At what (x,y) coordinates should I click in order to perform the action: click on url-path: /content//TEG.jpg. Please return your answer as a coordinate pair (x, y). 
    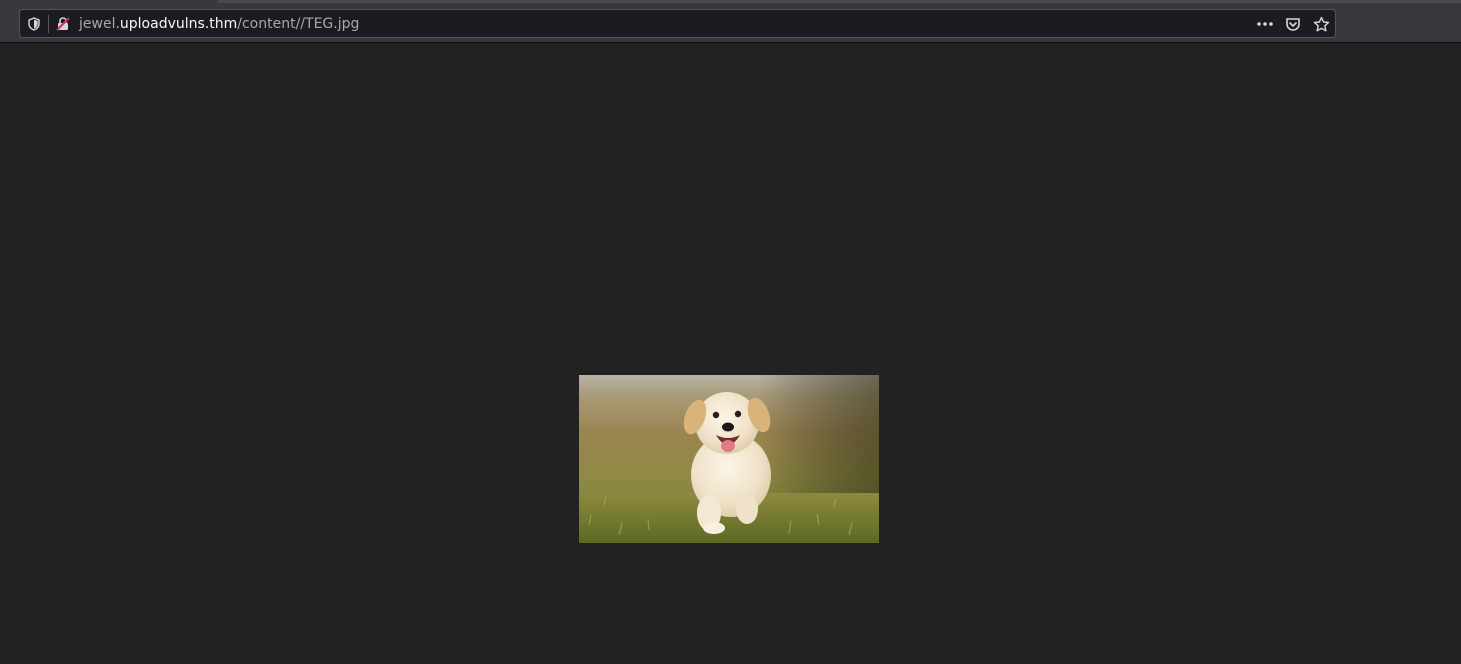
    Looking at the image, I should click on (298, 24).